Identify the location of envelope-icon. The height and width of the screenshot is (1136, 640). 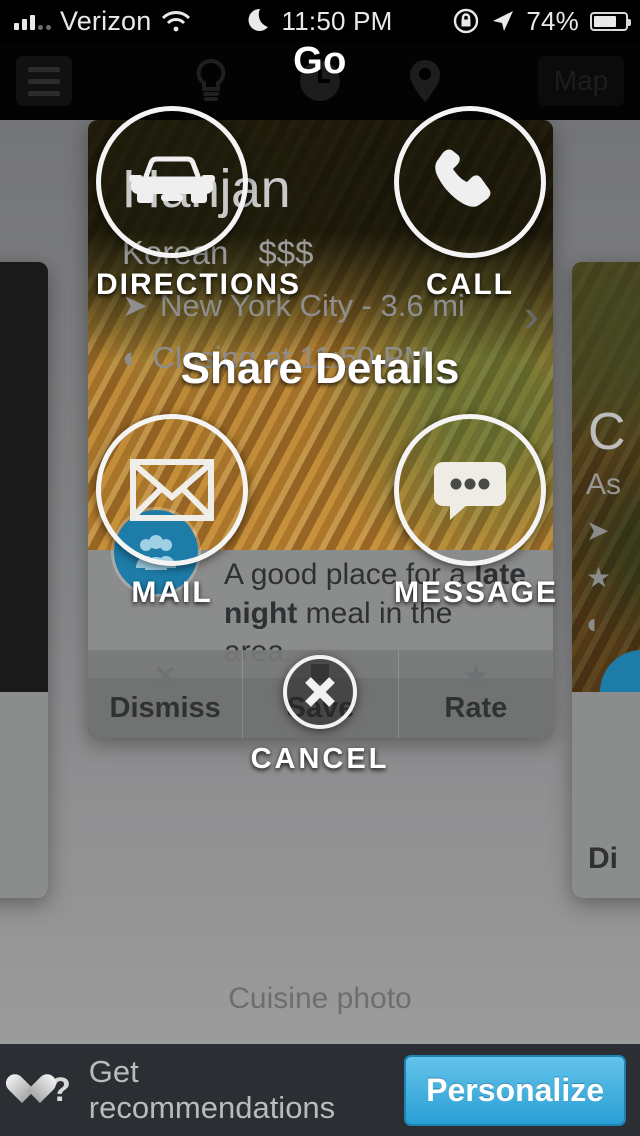
(172, 490).